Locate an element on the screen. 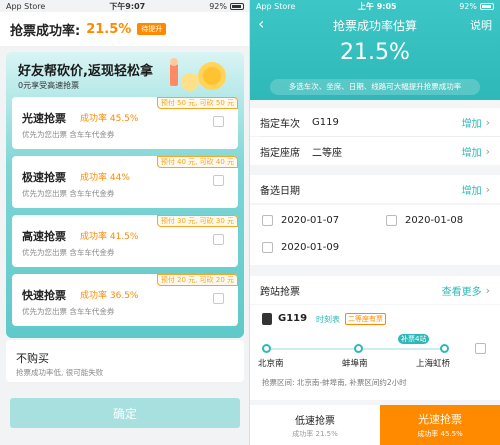 This screenshot has height=445, width=500. option-name: 快速抢票 is located at coordinates (44, 295).